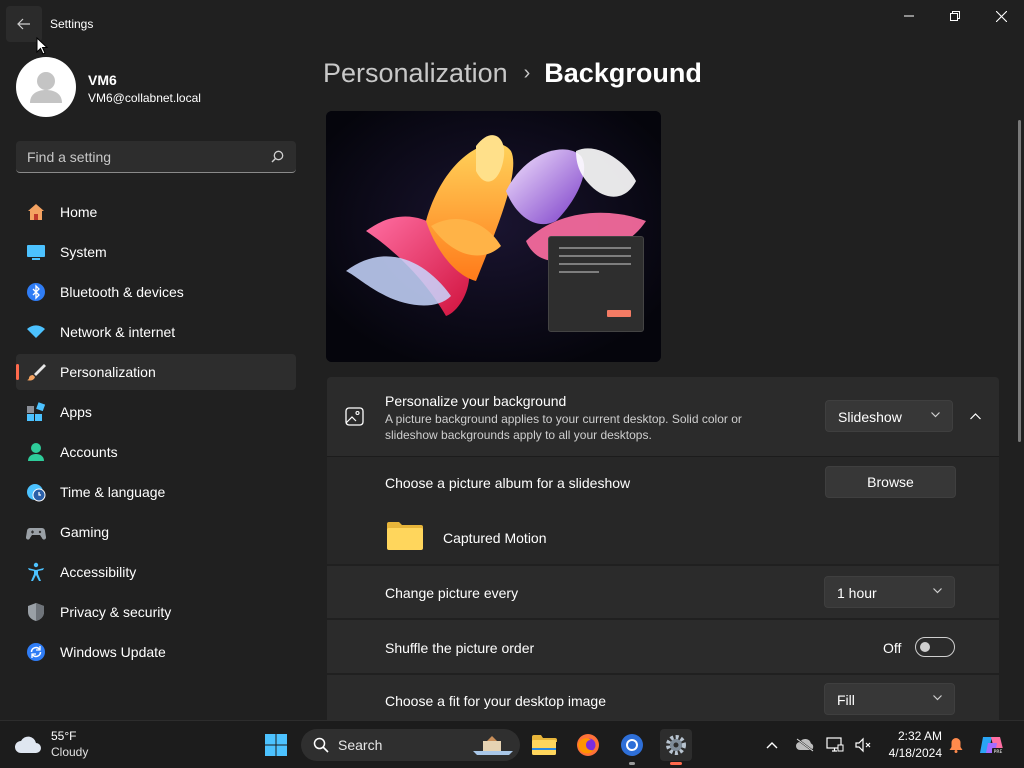 The height and width of the screenshot is (768, 1024). I want to click on copilot-icon: PRE, so click(992, 746).